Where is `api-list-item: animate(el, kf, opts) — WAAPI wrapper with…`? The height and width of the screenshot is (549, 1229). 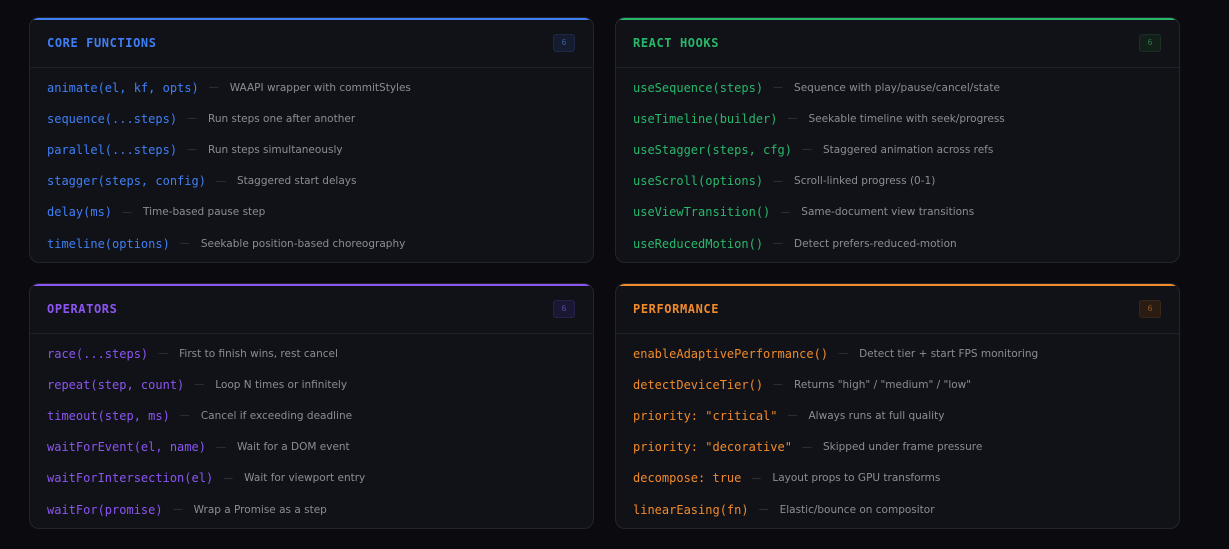 api-list-item: animate(el, kf, opts) — WAAPI wrapper with… is located at coordinates (311, 87).